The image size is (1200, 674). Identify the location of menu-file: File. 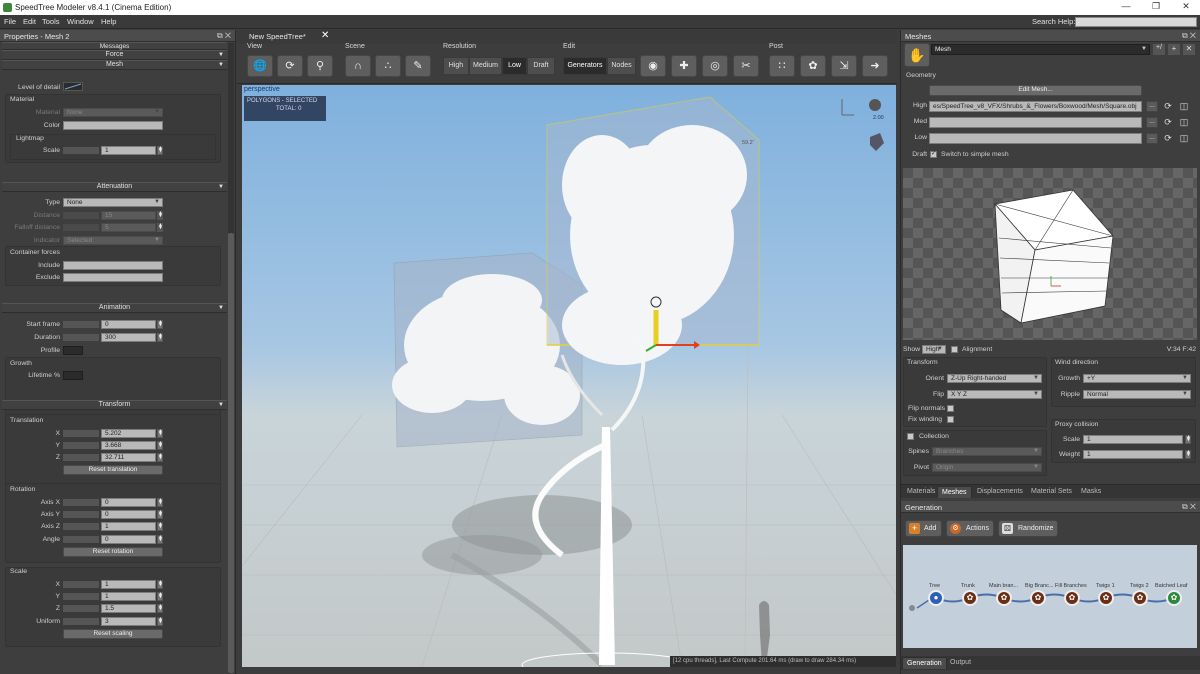
(10, 21).